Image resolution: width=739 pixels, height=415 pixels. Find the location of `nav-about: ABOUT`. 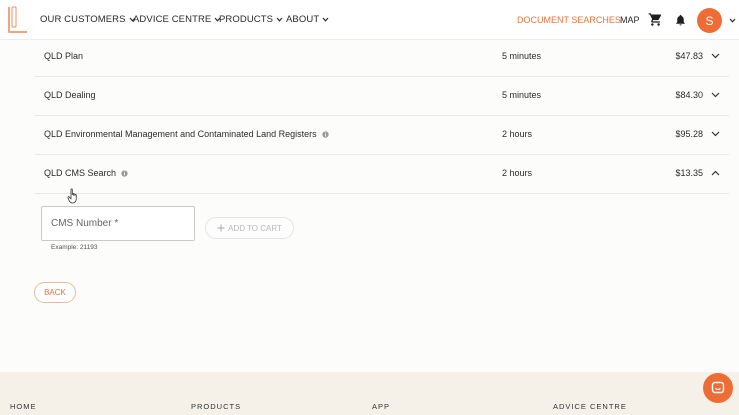

nav-about: ABOUT is located at coordinates (307, 19).